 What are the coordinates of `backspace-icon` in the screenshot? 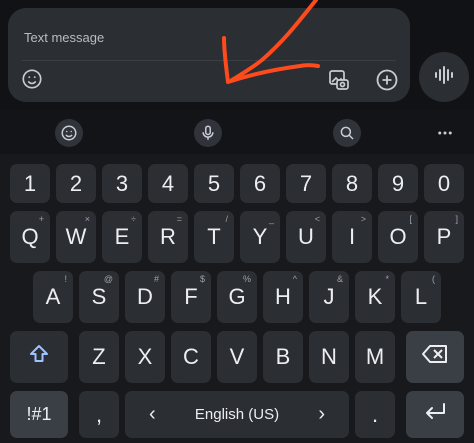 It's located at (435, 357).